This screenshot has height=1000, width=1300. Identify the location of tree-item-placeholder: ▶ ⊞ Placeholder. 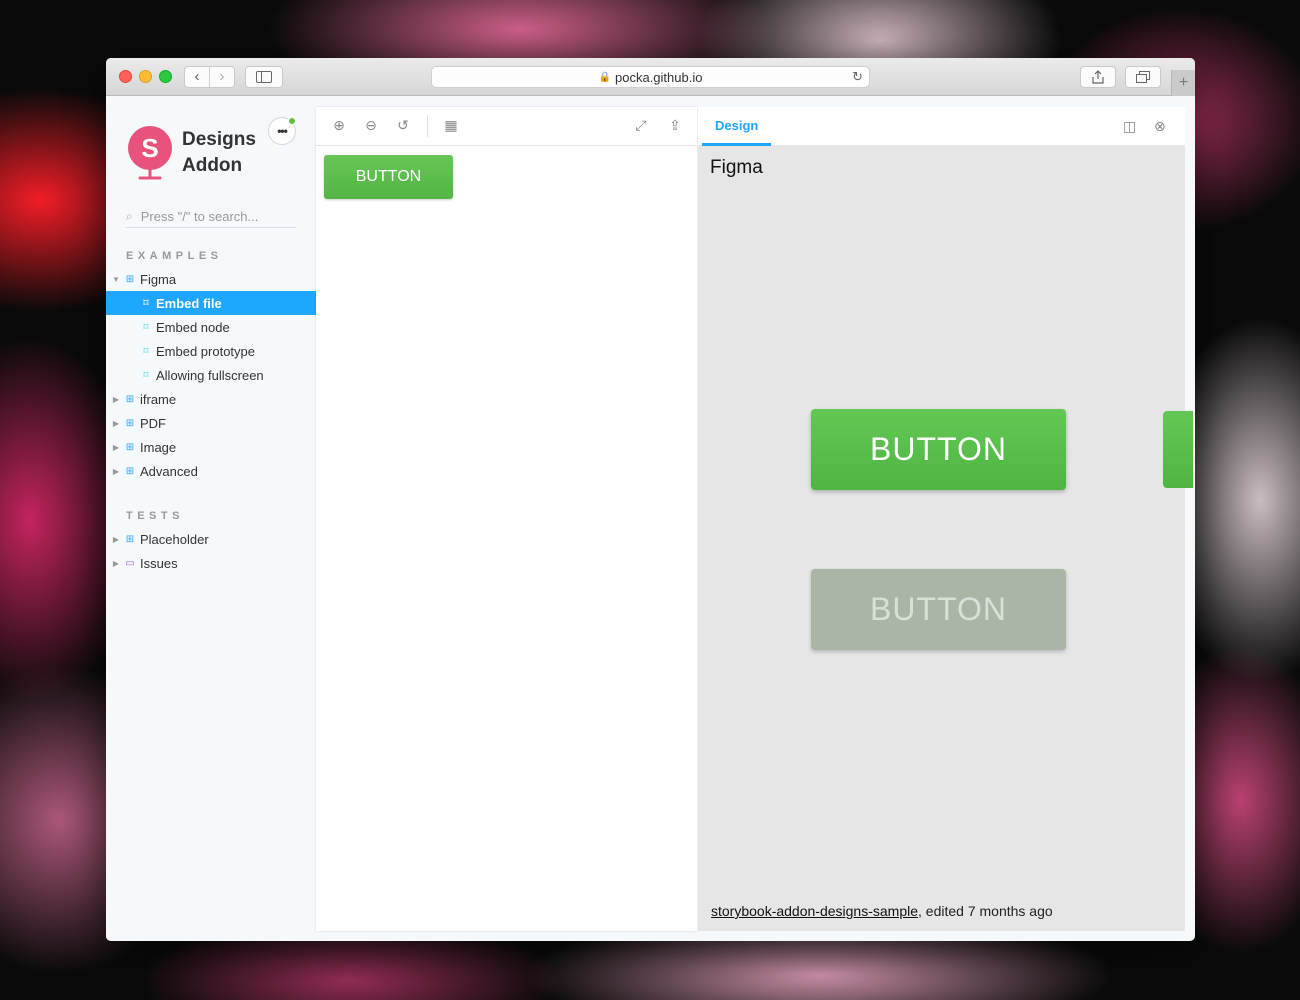
(211, 539).